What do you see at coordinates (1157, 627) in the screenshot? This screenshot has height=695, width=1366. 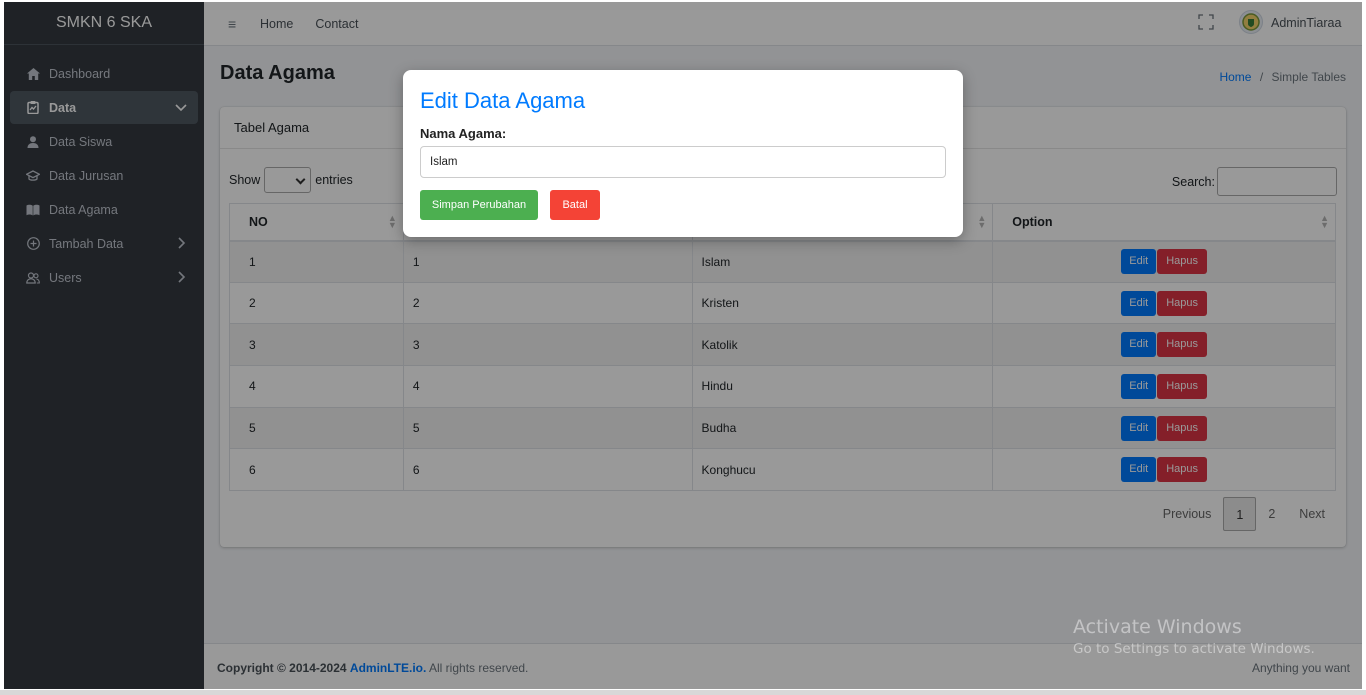 I see `activate-windows-watermark: Activate Windows` at bounding box center [1157, 627].